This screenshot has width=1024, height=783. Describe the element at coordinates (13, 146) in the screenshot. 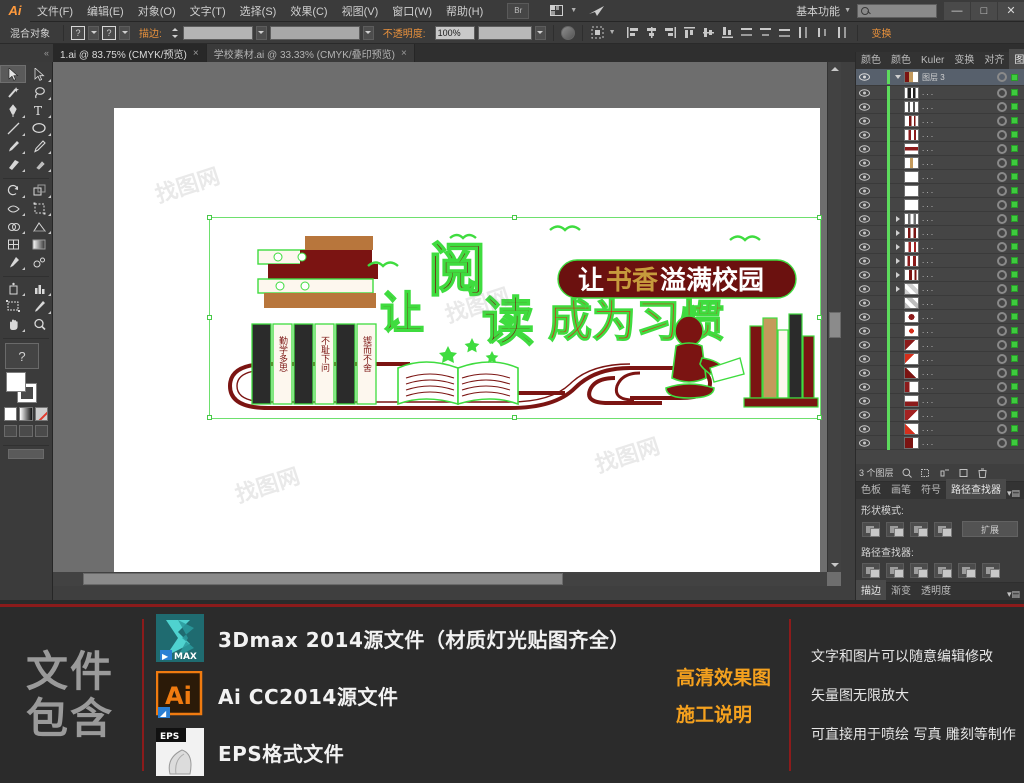

I see `paintbrush-tool` at that location.